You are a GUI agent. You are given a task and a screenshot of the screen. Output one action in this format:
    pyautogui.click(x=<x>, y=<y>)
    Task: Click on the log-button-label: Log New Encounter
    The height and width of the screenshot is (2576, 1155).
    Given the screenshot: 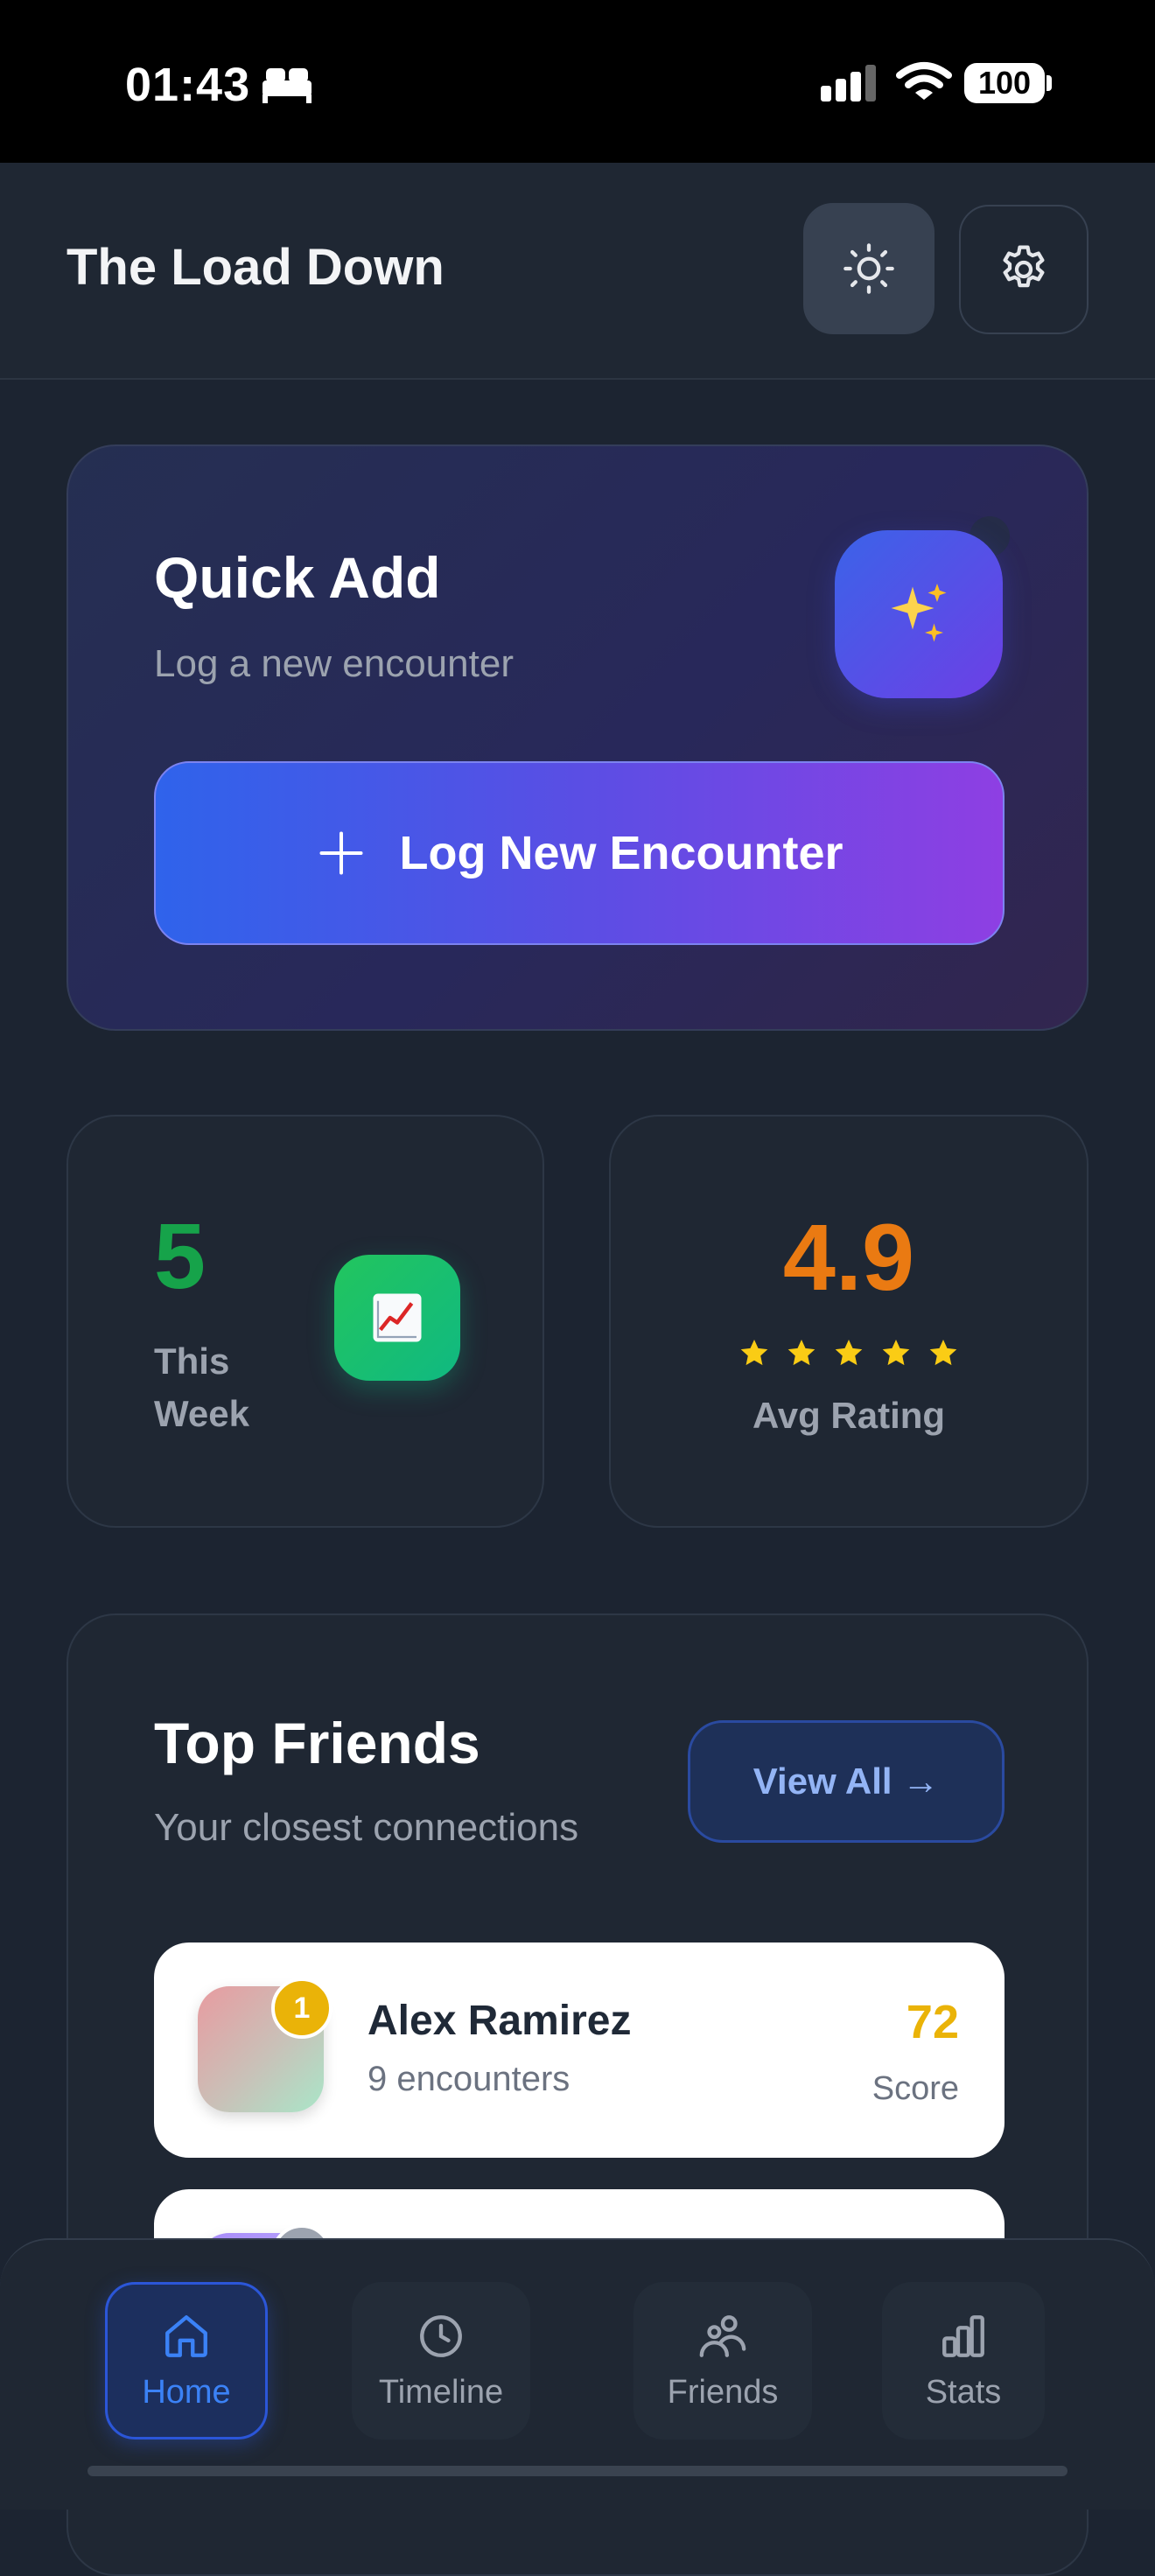 What is the action you would take?
    pyautogui.click(x=621, y=853)
    